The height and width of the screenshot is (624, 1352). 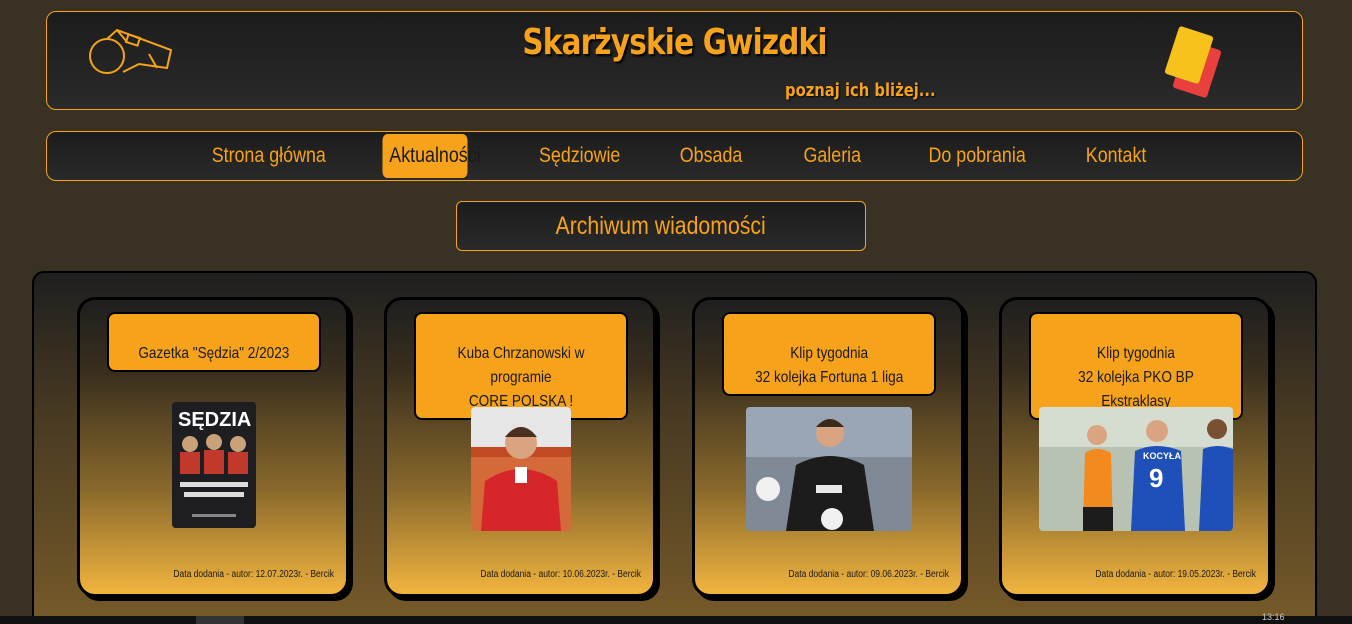 I want to click on taskbar-item, so click(x=220, y=620).